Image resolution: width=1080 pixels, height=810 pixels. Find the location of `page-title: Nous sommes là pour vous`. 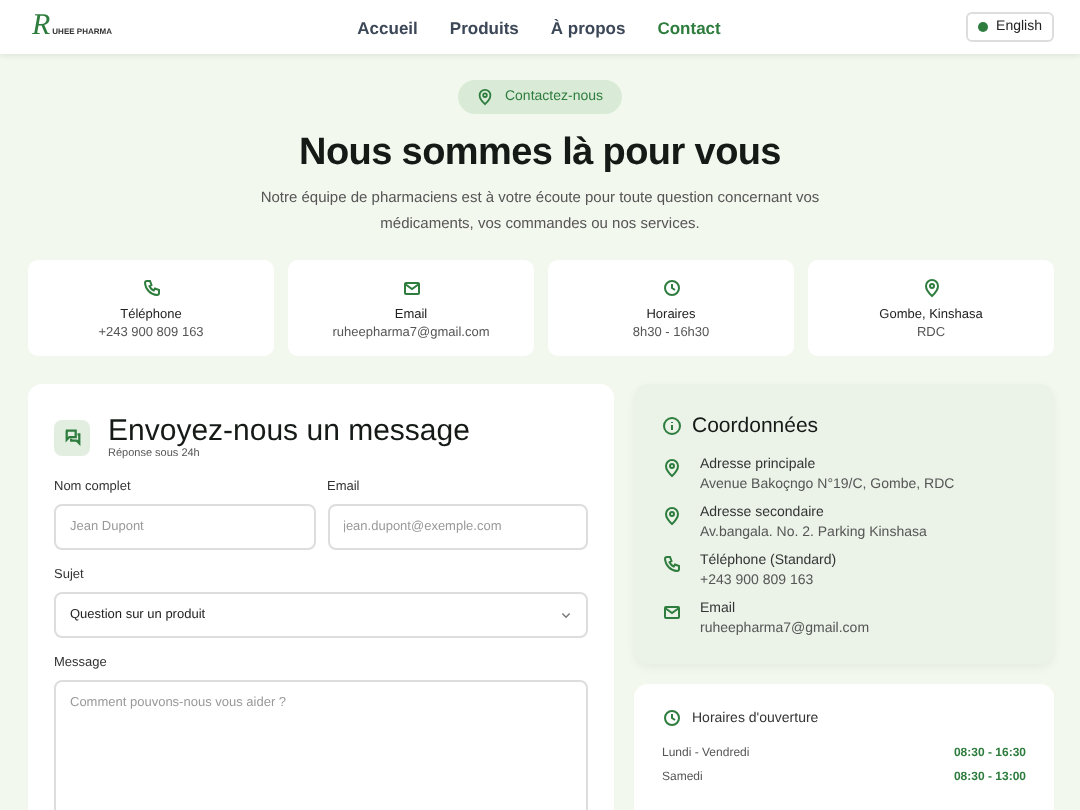

page-title: Nous sommes là pour vous is located at coordinates (540, 154).